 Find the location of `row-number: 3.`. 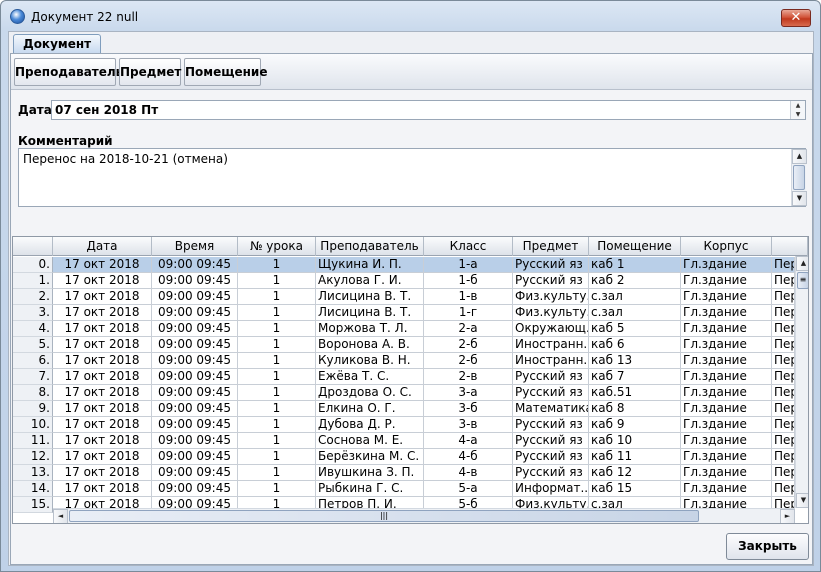

row-number: 3. is located at coordinates (33, 313).